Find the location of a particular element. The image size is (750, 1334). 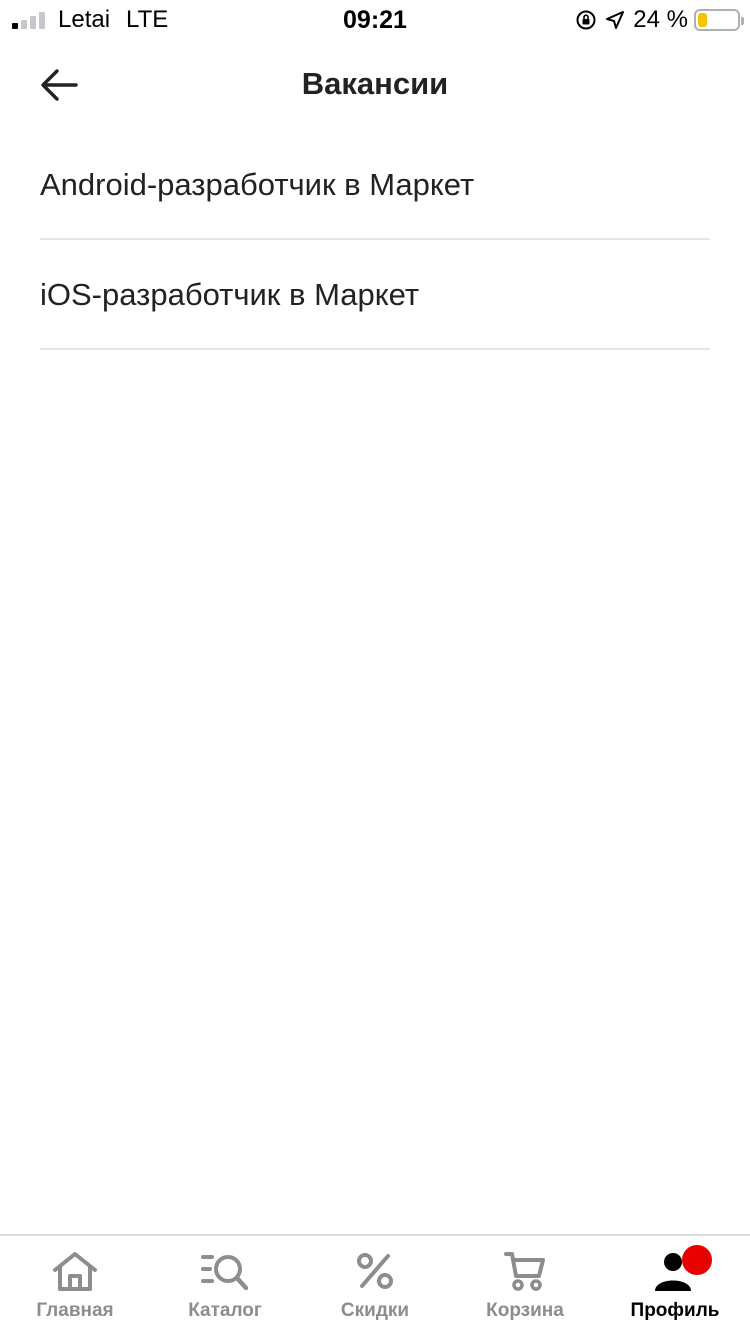

battery-icon is located at coordinates (719, 20).